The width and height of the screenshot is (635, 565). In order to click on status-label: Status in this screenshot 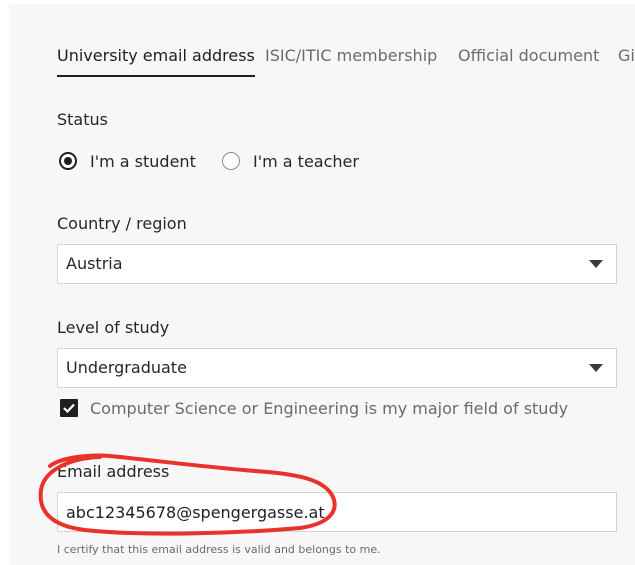, I will do `click(82, 119)`.